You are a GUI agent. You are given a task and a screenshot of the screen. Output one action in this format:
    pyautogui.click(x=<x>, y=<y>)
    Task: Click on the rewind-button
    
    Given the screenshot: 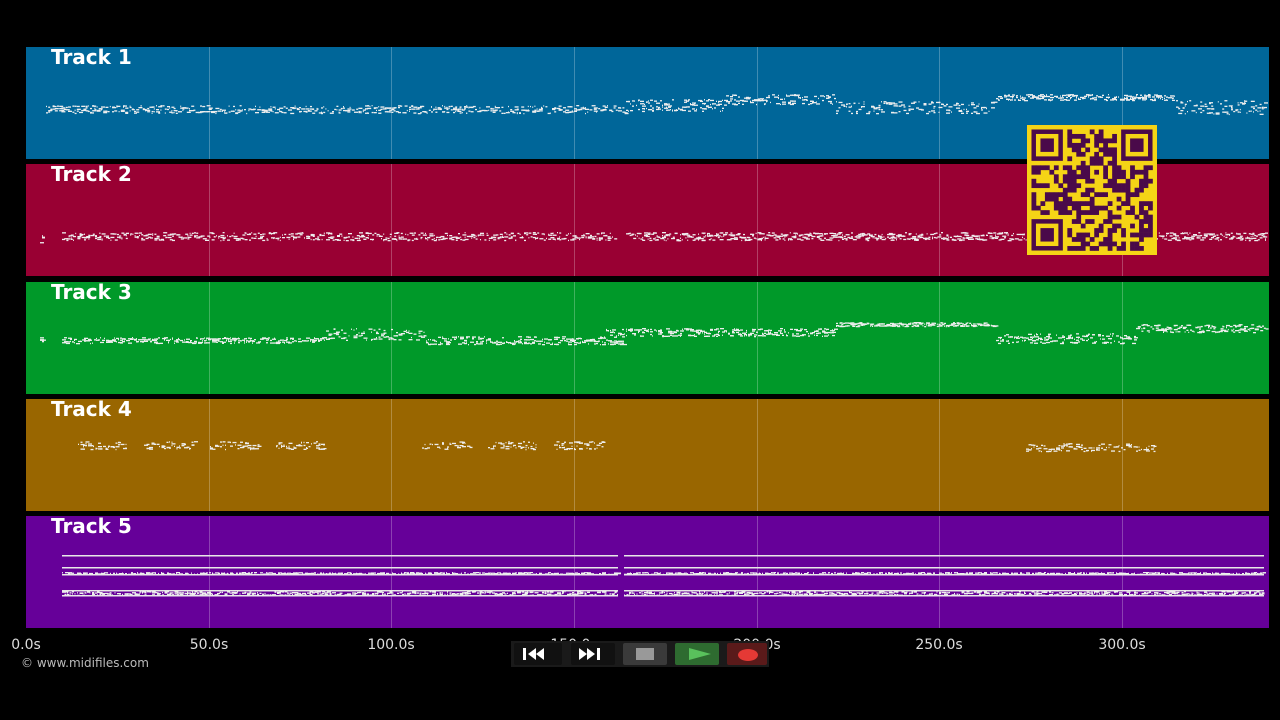 What is the action you would take?
    pyautogui.click(x=538, y=654)
    